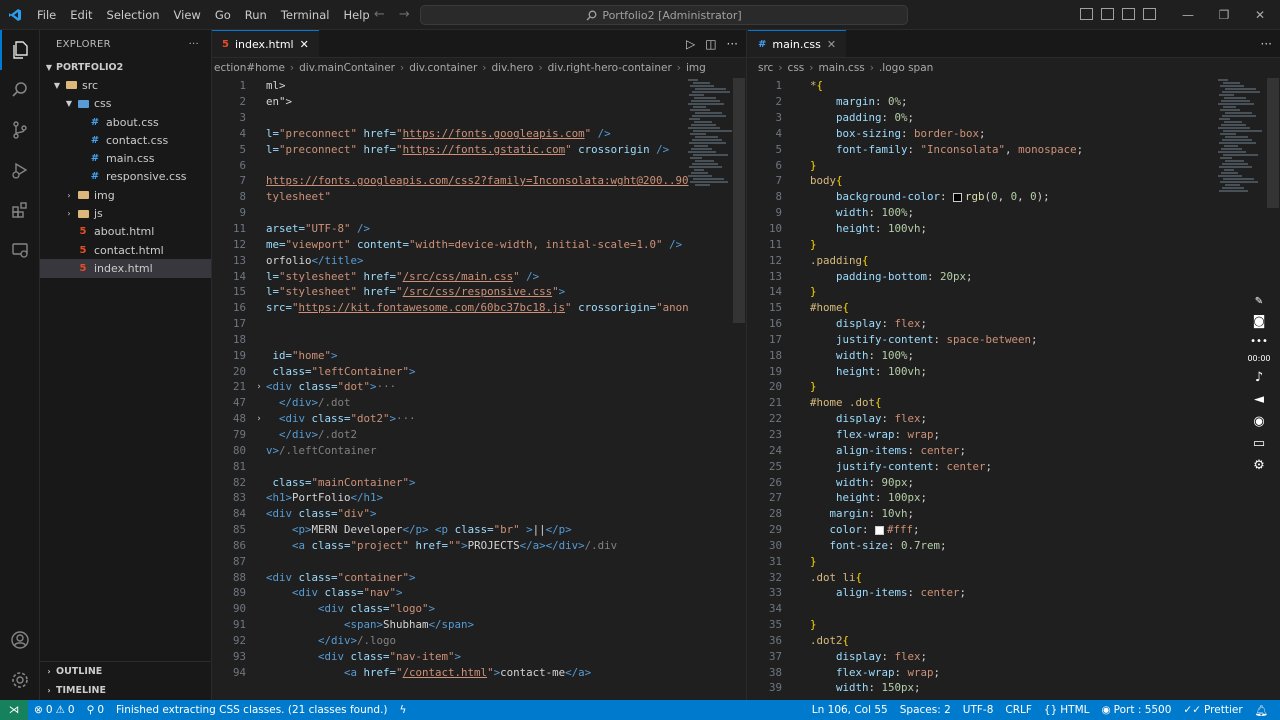  What do you see at coordinates (187, 15) in the screenshot?
I see `menu-view: View` at bounding box center [187, 15].